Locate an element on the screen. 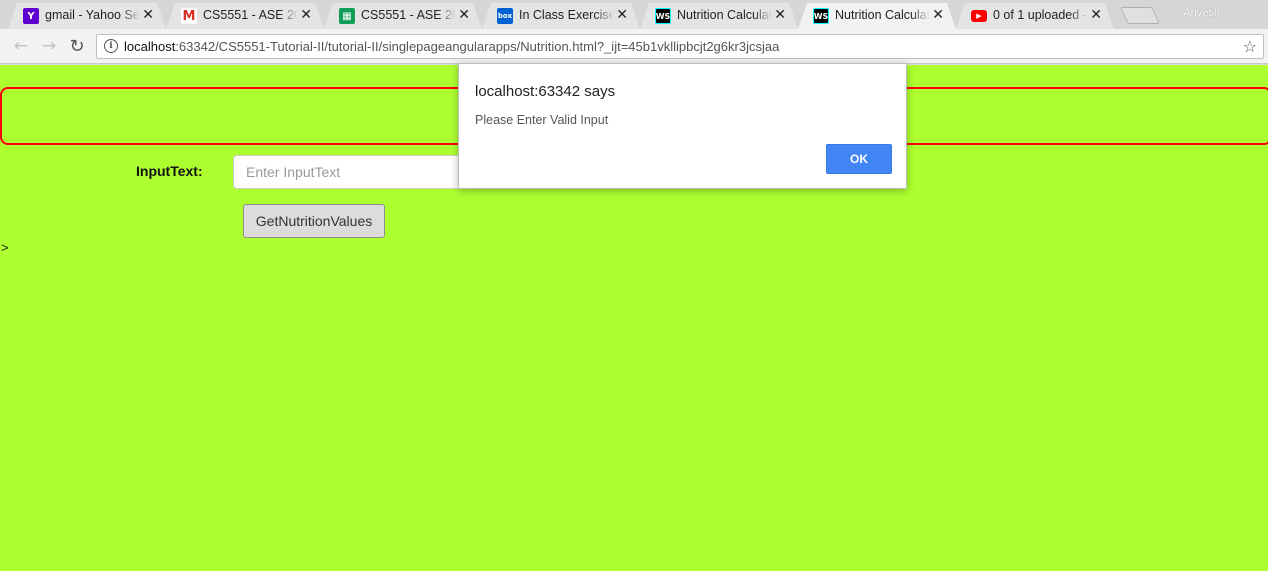 The image size is (1268, 571). browser-tab: ▦ CS5551 - ASE 2018✕ is located at coordinates (403, 16).